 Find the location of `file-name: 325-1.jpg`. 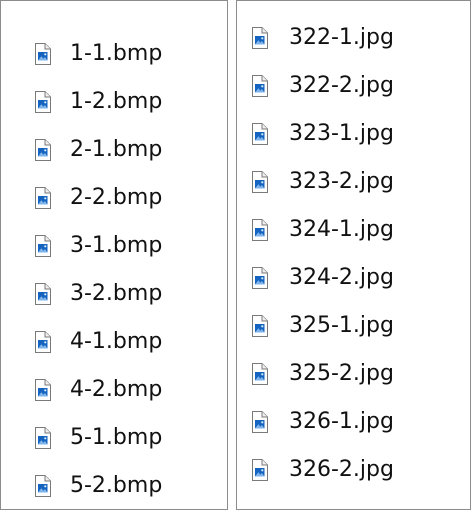

file-name: 325-1.jpg is located at coordinates (341, 325).